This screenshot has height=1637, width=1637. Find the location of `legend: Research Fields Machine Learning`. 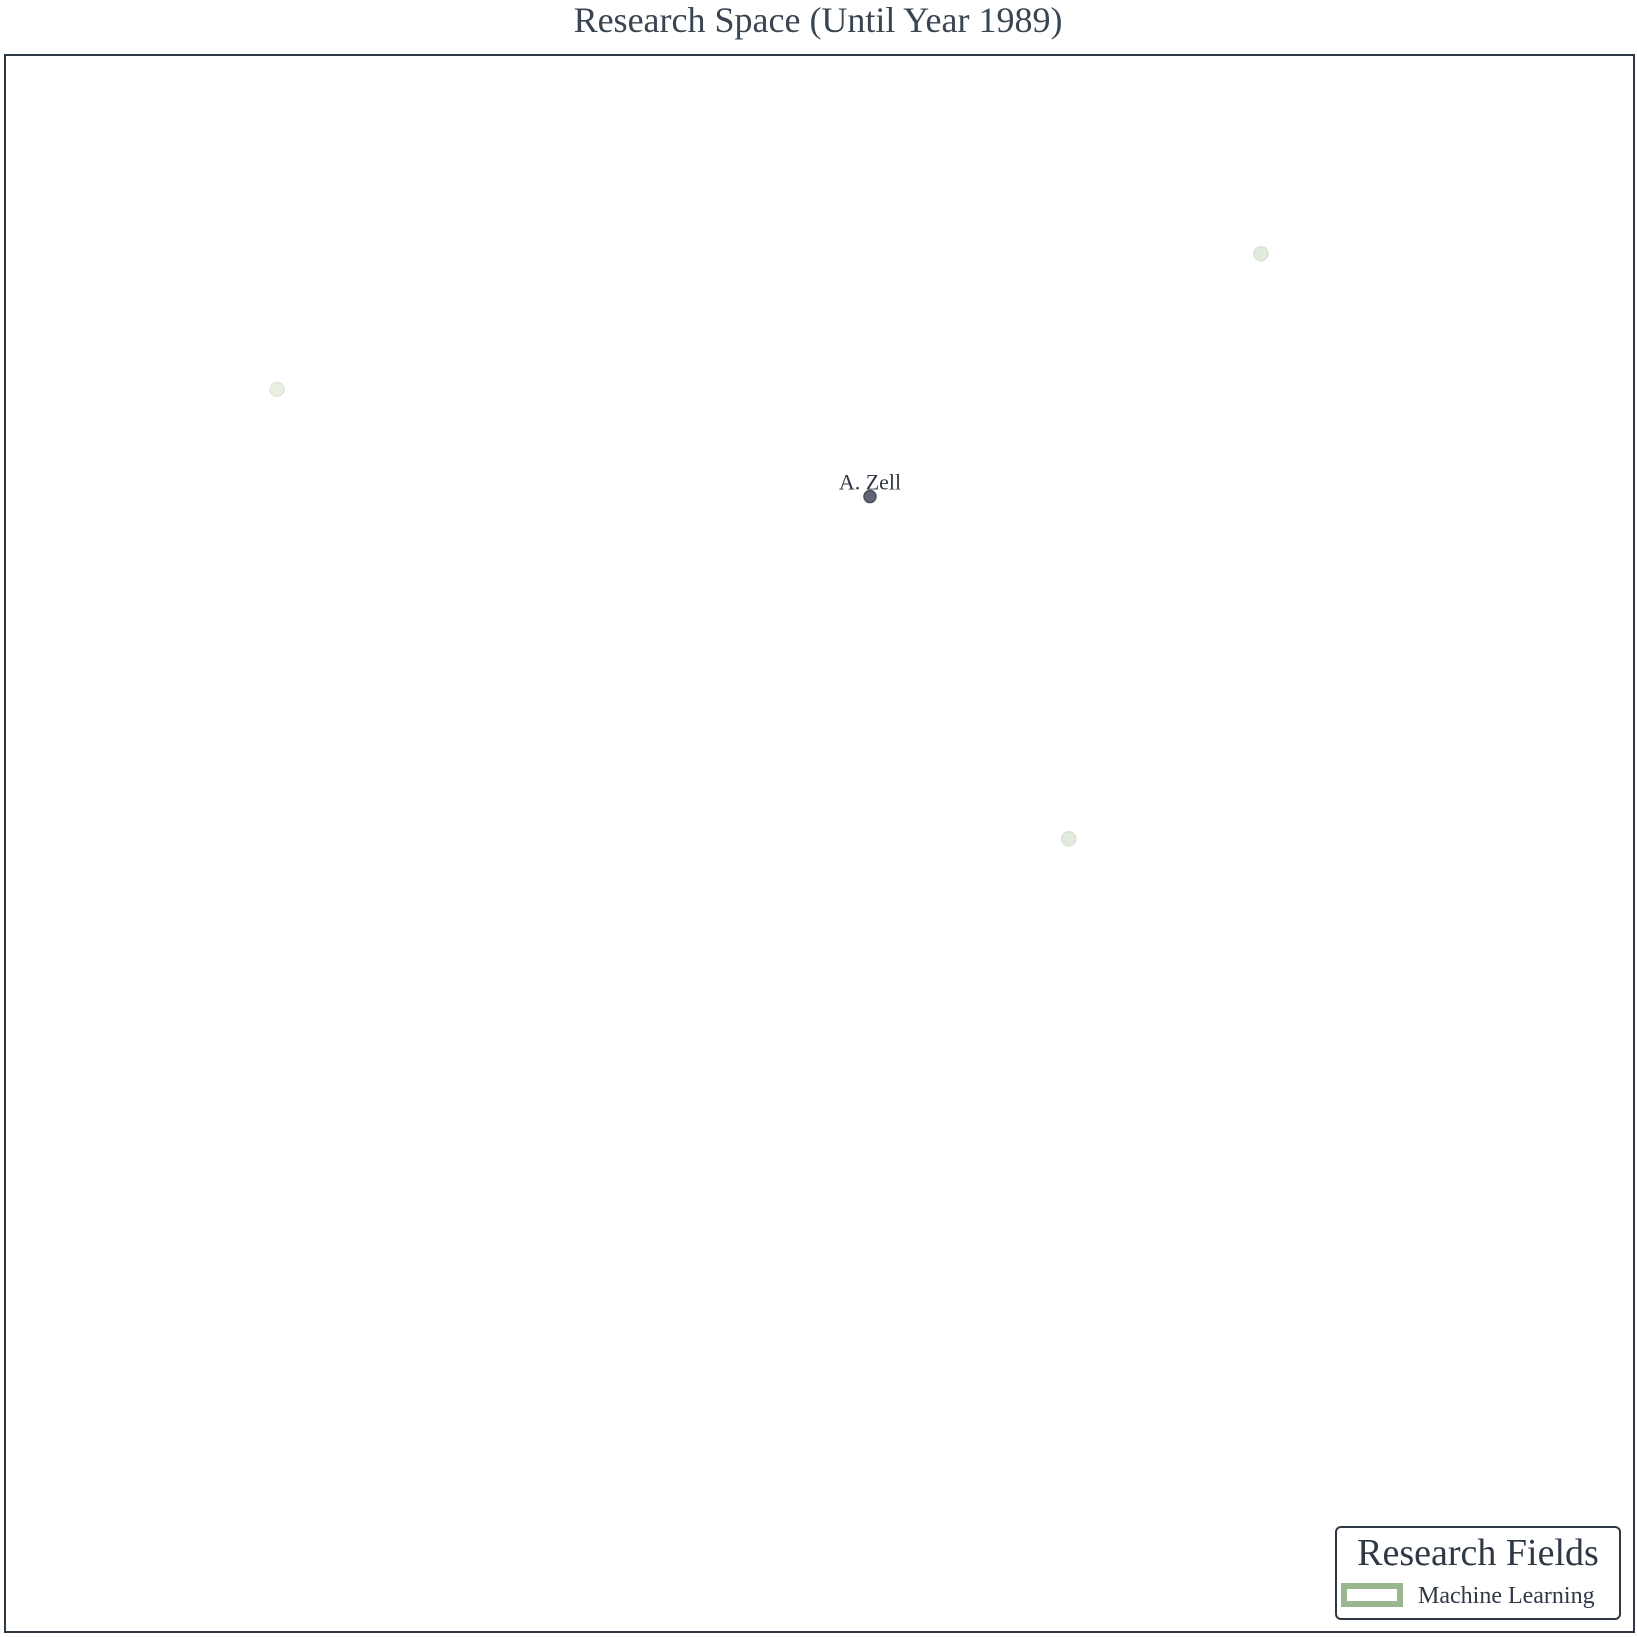

legend: Research Fields Machine Learning is located at coordinates (1478, 1573).